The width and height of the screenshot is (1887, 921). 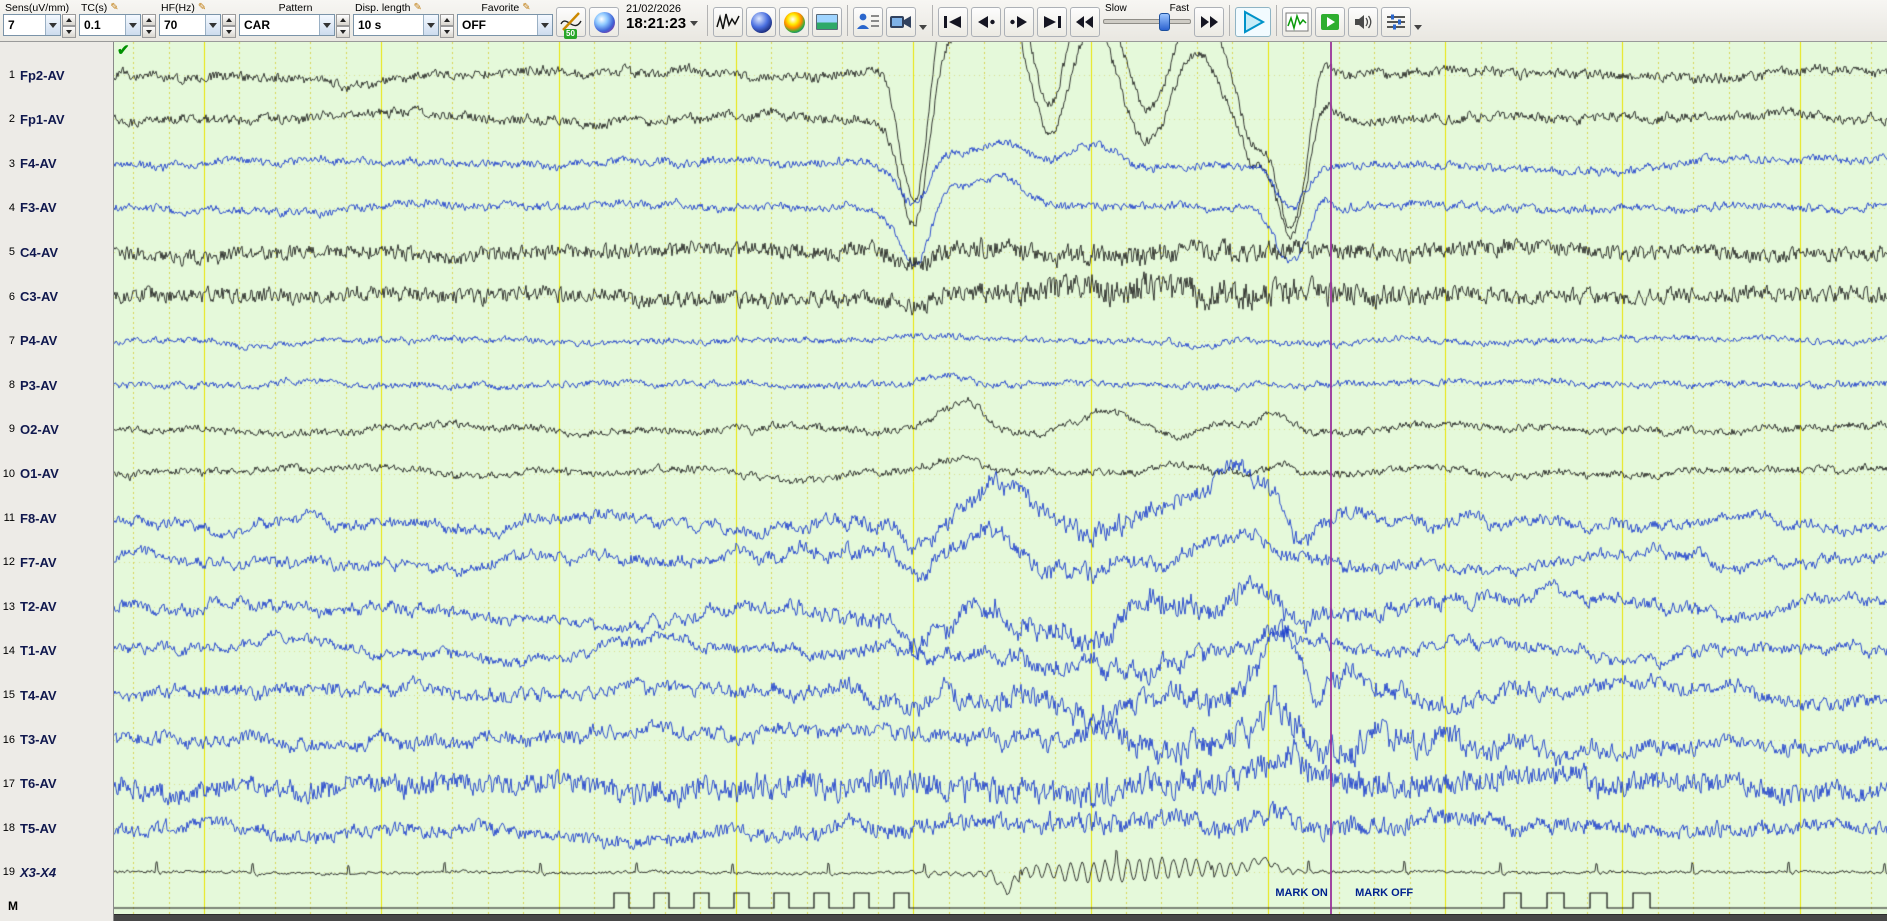 What do you see at coordinates (1165, 22) in the screenshot?
I see `speed-slider-handle` at bounding box center [1165, 22].